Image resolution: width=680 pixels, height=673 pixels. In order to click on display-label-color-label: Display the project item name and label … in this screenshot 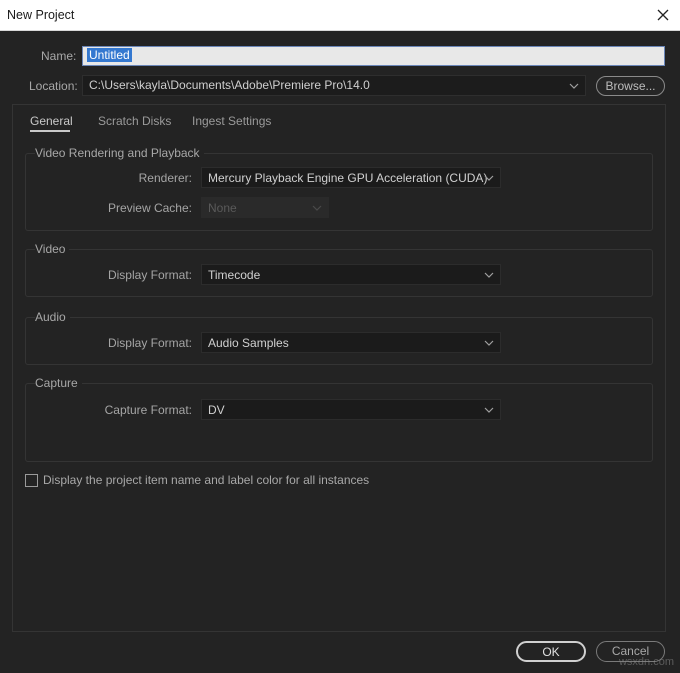, I will do `click(206, 480)`.